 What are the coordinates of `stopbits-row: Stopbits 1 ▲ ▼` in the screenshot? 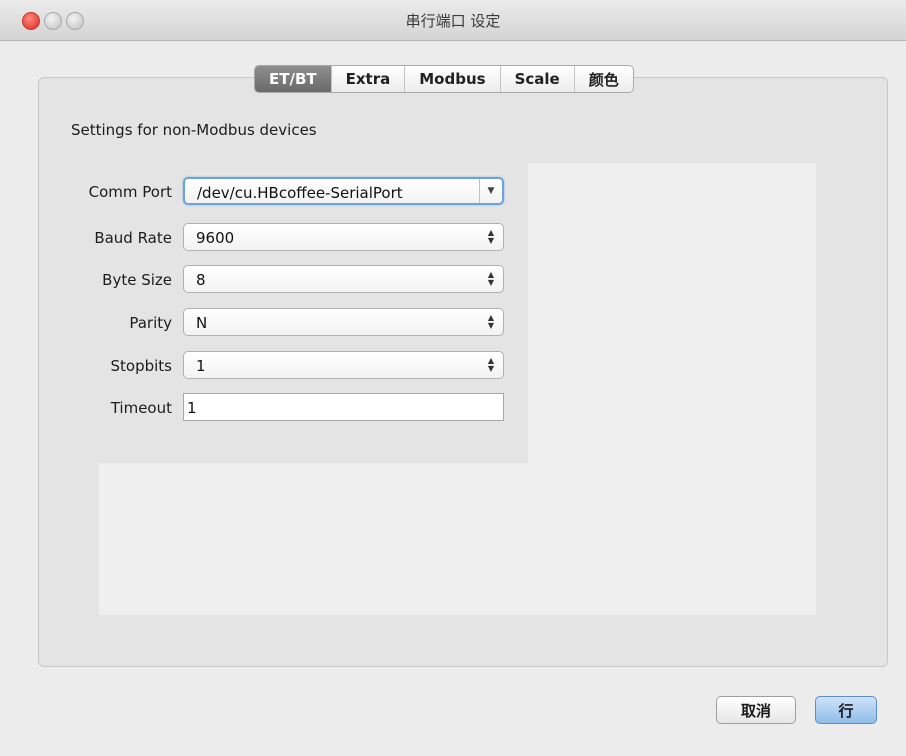 It's located at (260, 366).